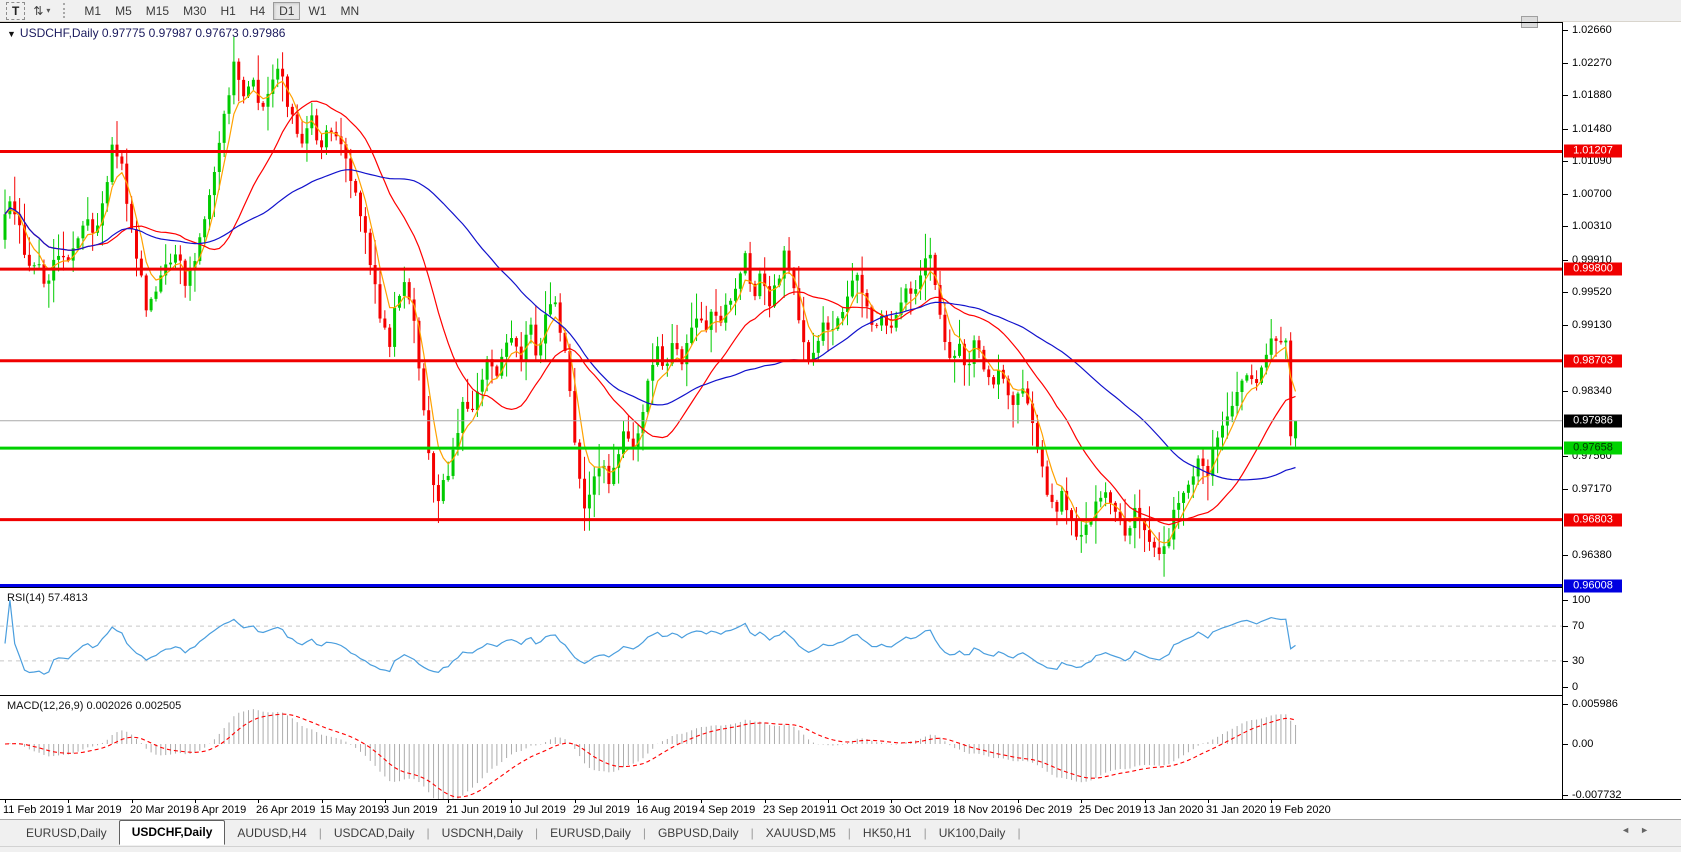 This screenshot has height=852, width=1681. Describe the element at coordinates (41, 11) in the screenshot. I see `zorder-tool-button: ⇅ ▾` at that location.